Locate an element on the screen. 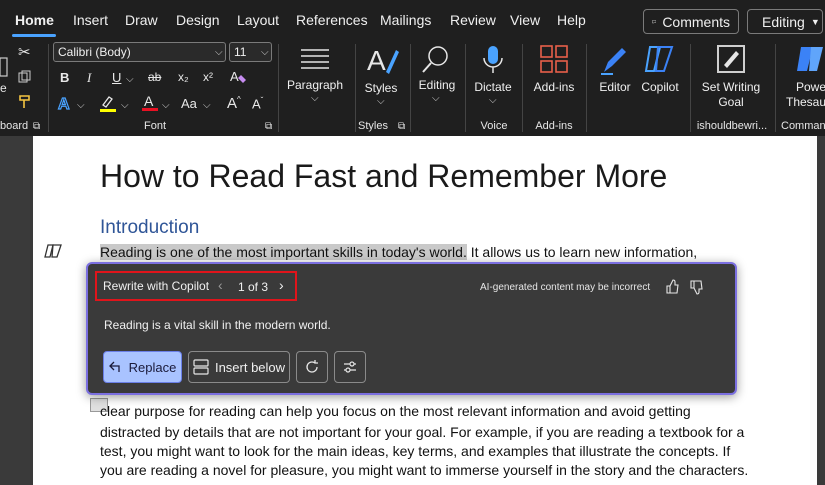  copy-icon is located at coordinates (25, 77).